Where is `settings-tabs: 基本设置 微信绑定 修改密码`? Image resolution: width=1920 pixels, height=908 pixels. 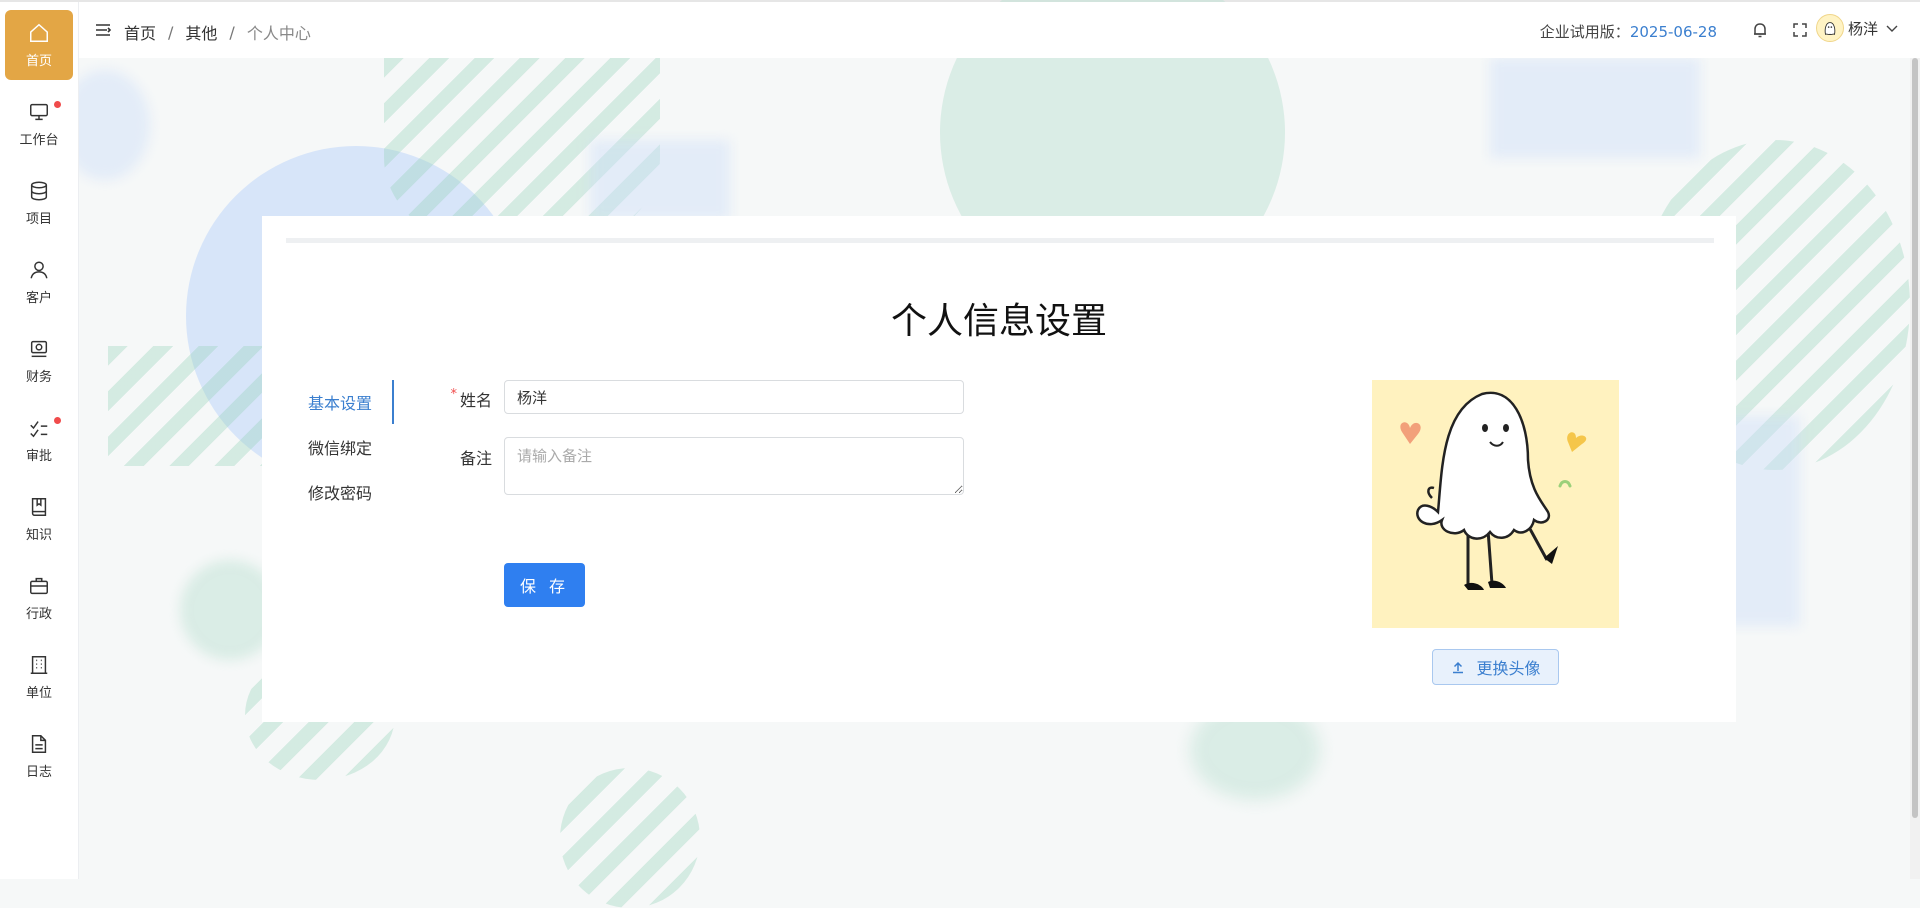
settings-tabs: 基本设置 微信绑定 修改密码 is located at coordinates (348, 445).